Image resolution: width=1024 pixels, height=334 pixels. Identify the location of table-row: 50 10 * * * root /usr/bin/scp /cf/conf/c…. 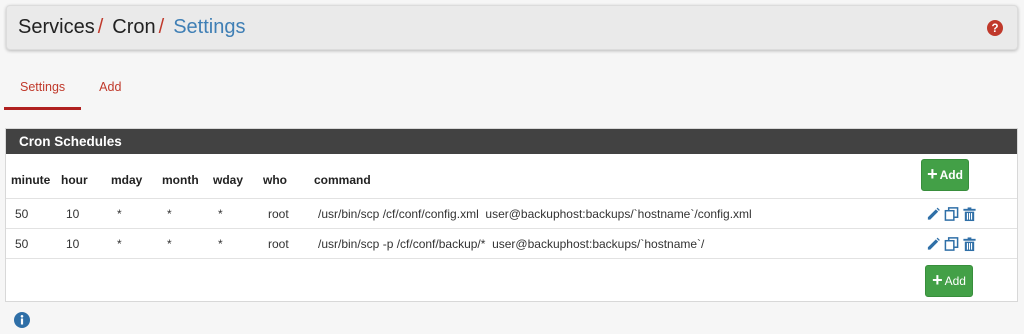
(511, 213).